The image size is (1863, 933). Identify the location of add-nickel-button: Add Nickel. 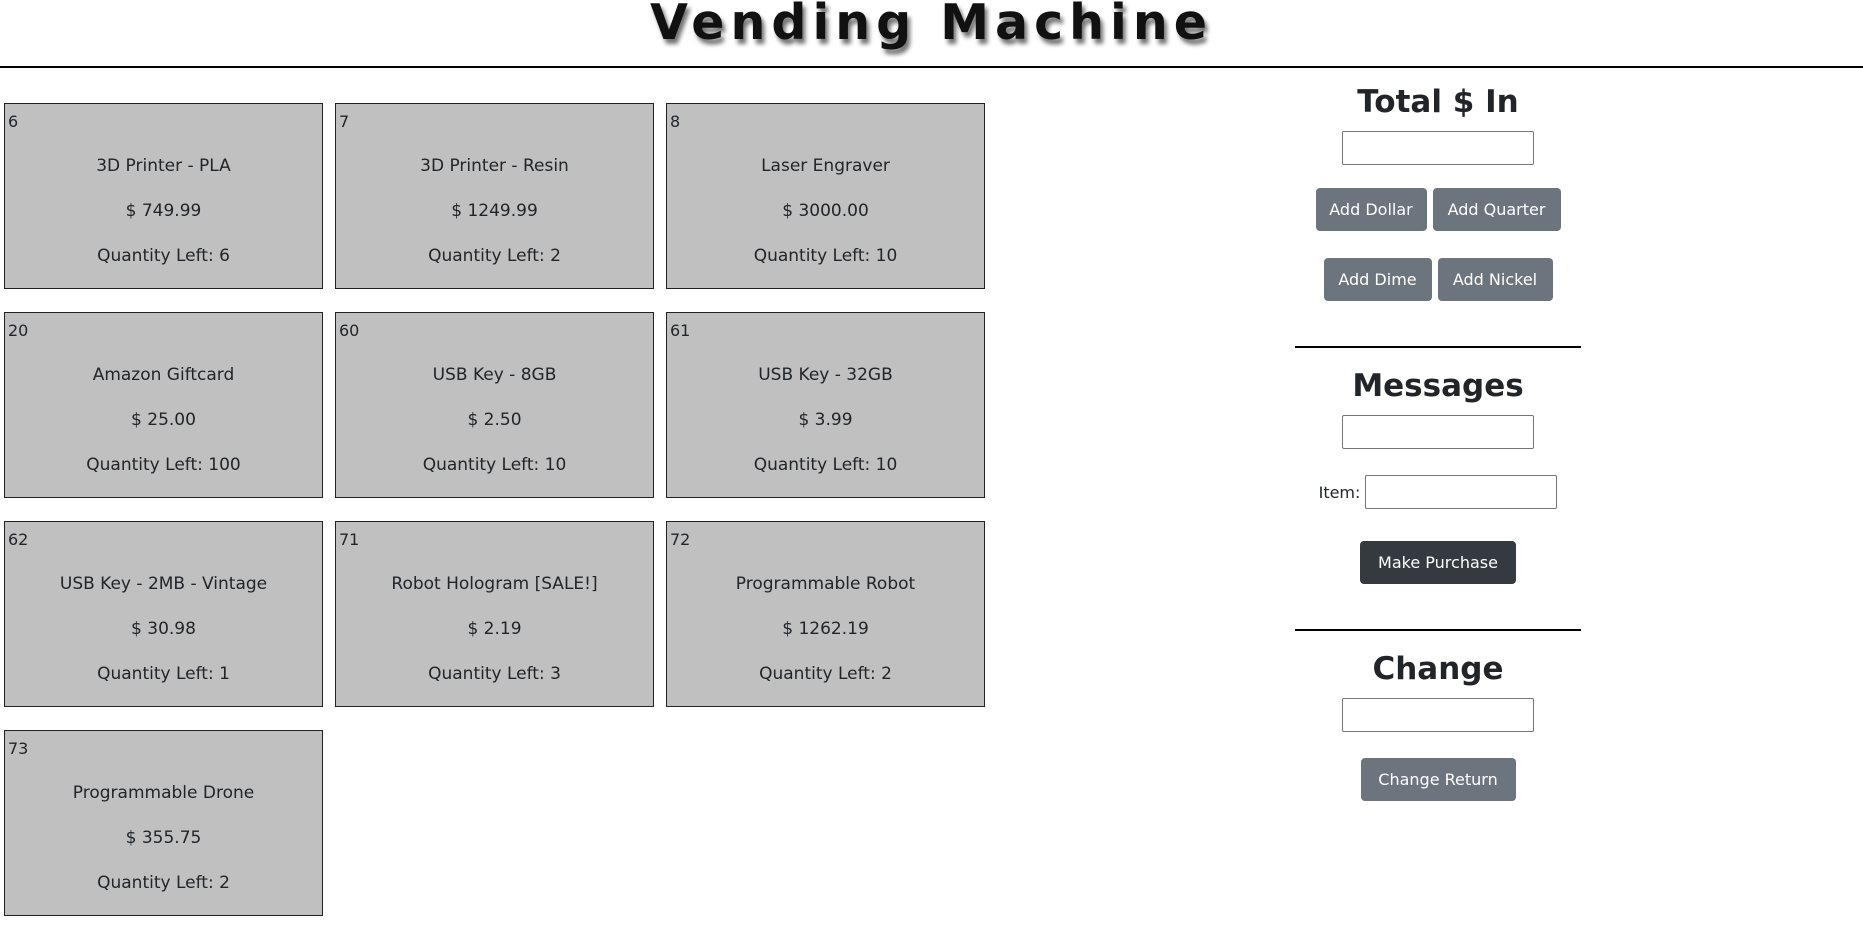
(1495, 279).